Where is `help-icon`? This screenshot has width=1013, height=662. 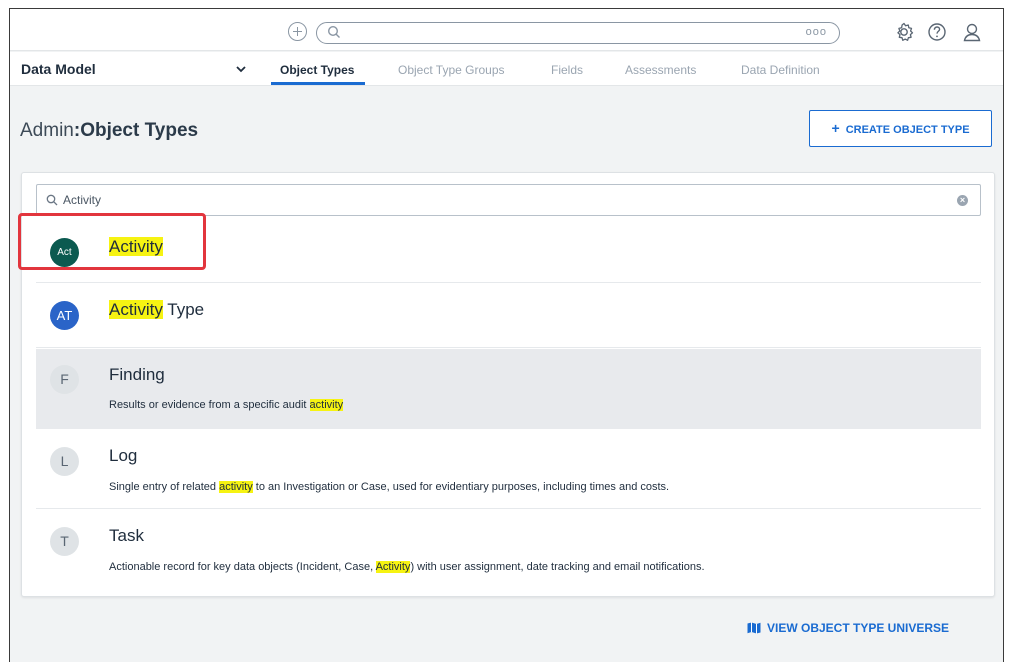
help-icon is located at coordinates (937, 32).